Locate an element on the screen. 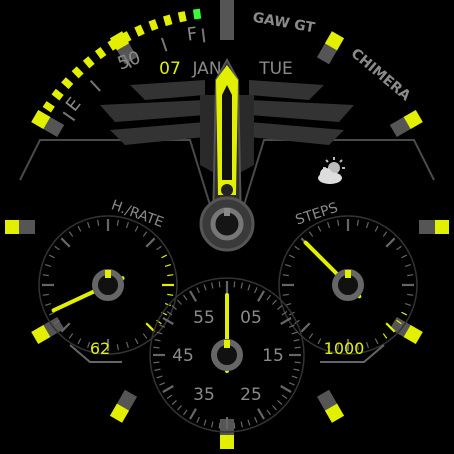  date-weekday: TUE is located at coordinates (275, 69).